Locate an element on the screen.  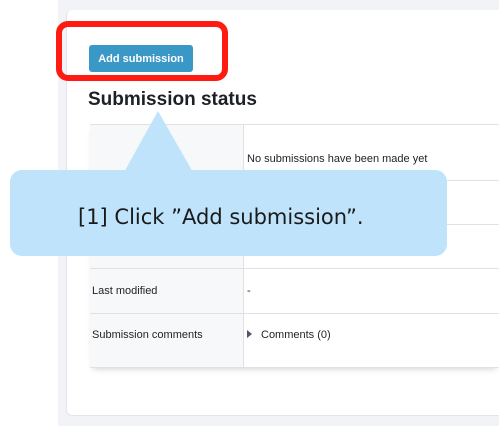
row-label: Last modified is located at coordinates (125, 291).